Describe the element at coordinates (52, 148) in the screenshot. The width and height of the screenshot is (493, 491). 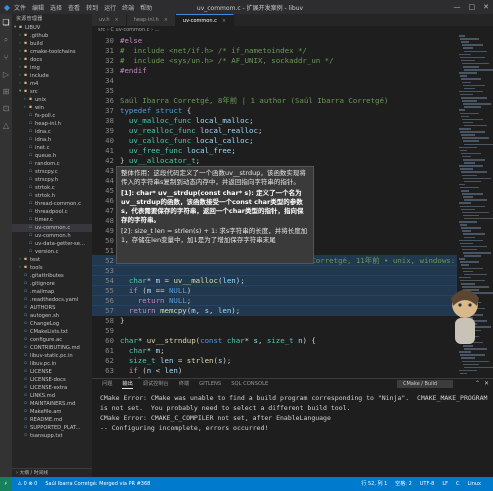
I see `tree-item: ▫ inet.c` at that location.